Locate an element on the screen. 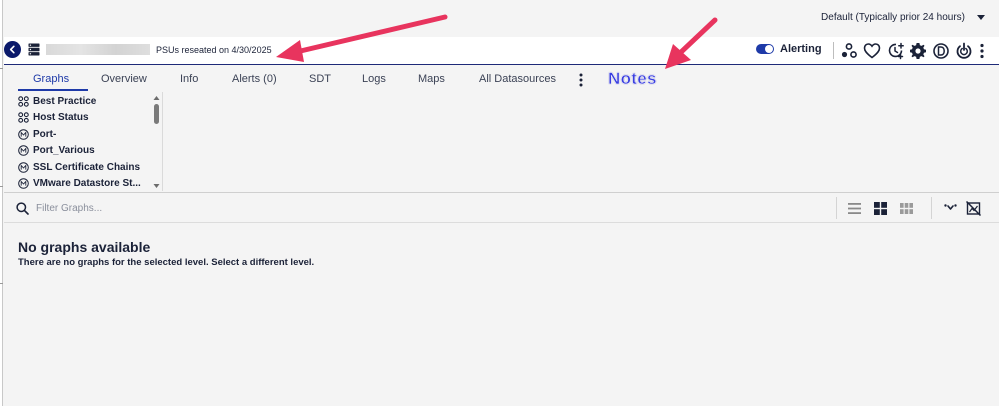  back-icon is located at coordinates (12, 49).